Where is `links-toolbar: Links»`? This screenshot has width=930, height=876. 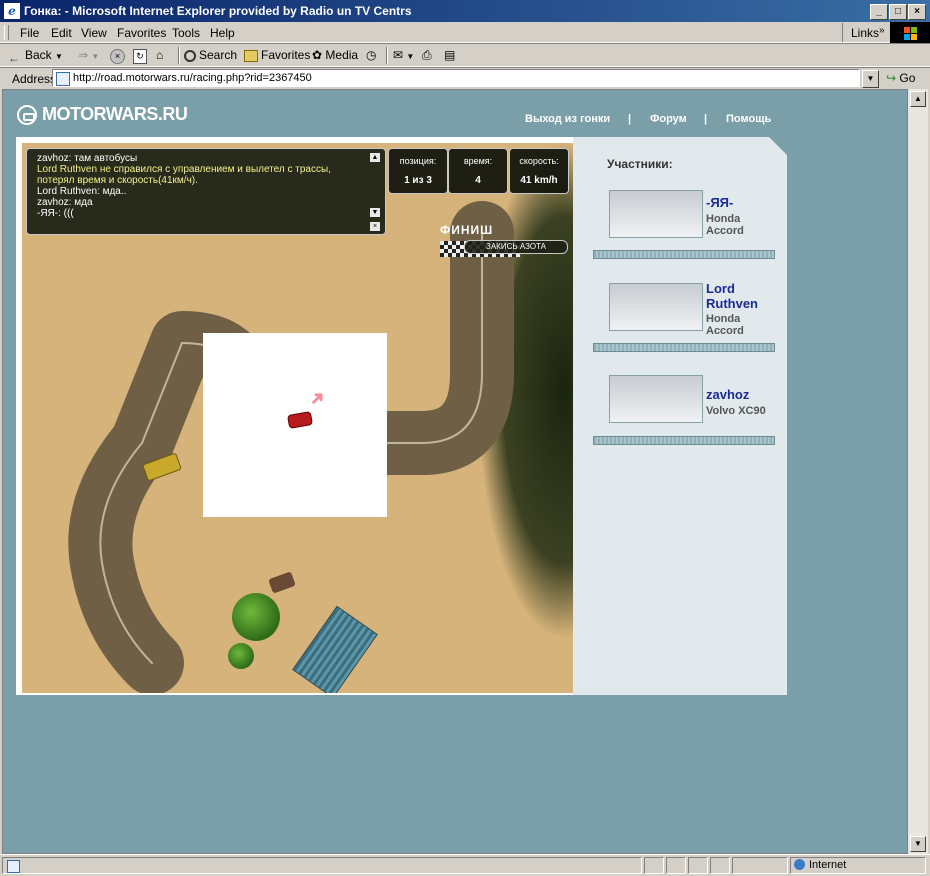
links-toolbar: Links» is located at coordinates (864, 32).